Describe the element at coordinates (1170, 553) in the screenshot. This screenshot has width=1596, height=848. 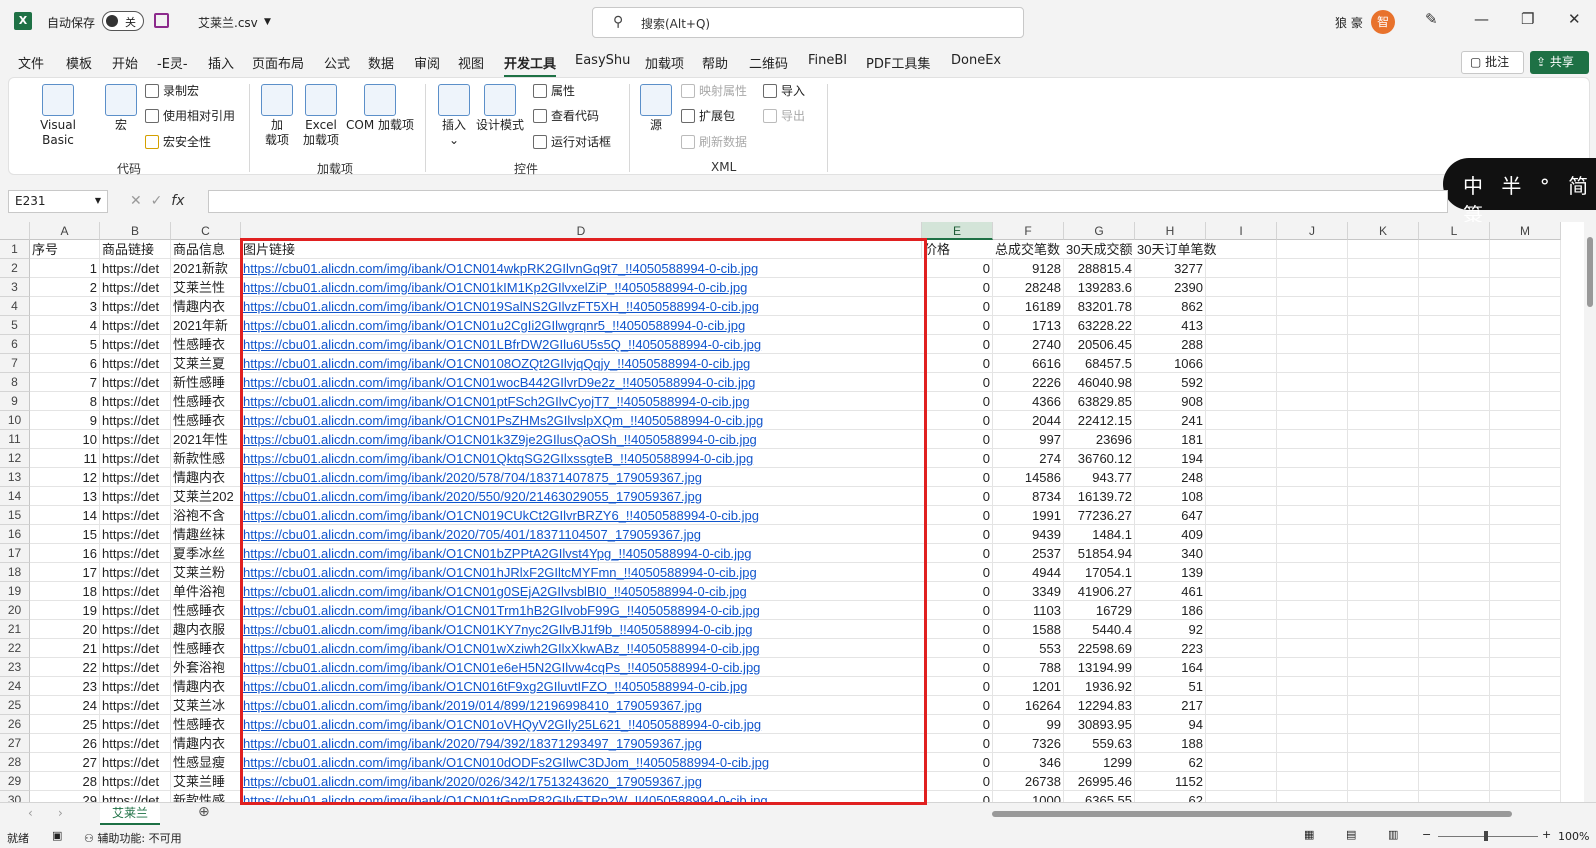
I see `table-cell: 340` at that location.